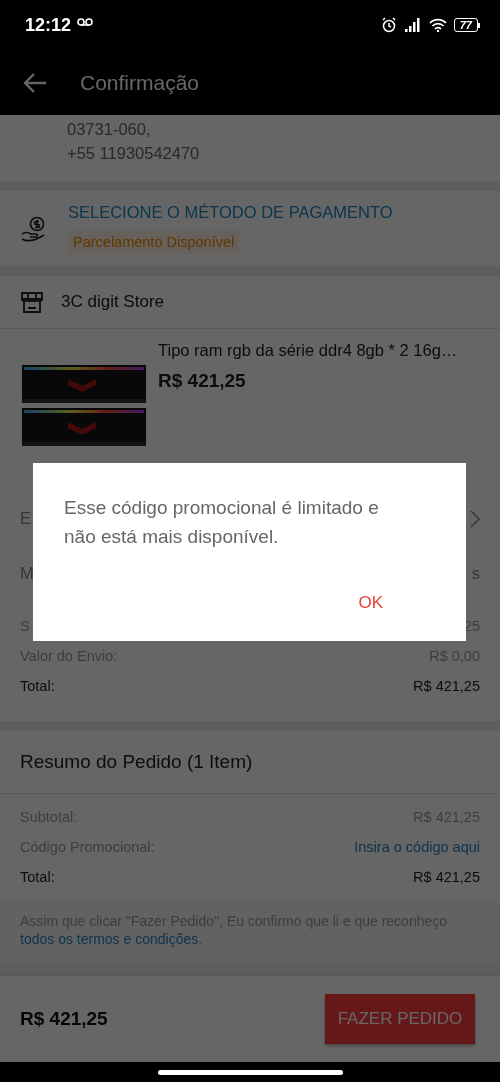 The image size is (500, 1082). I want to click on home-indicator, so click(250, 1072).